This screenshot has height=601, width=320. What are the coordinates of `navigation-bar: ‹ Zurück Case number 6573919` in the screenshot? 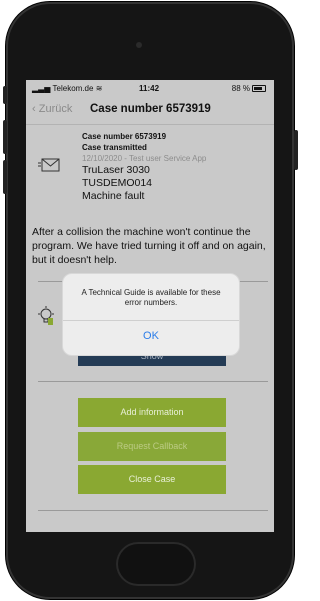 It's located at (150, 110).